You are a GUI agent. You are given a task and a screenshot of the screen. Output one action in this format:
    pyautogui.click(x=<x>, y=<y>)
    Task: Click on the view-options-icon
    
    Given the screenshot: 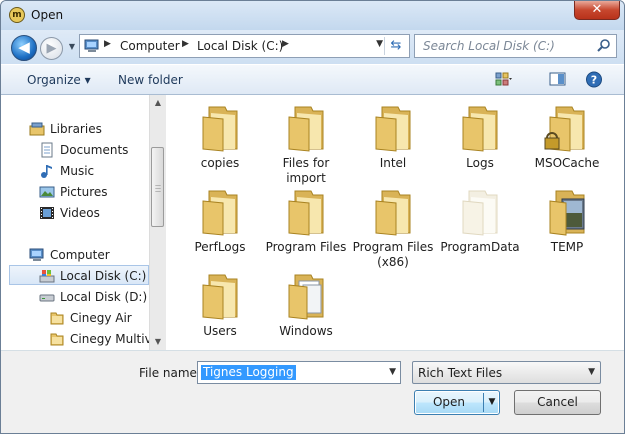 What is the action you would take?
    pyautogui.click(x=504, y=79)
    